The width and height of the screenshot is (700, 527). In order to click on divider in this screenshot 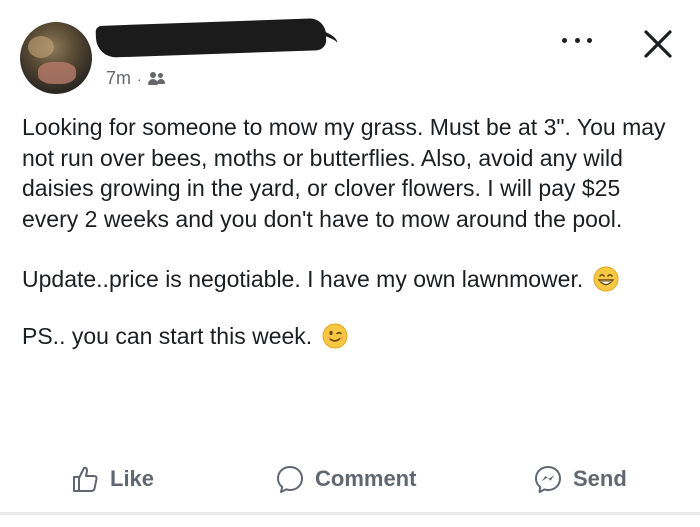, I will do `click(350, 513)`.